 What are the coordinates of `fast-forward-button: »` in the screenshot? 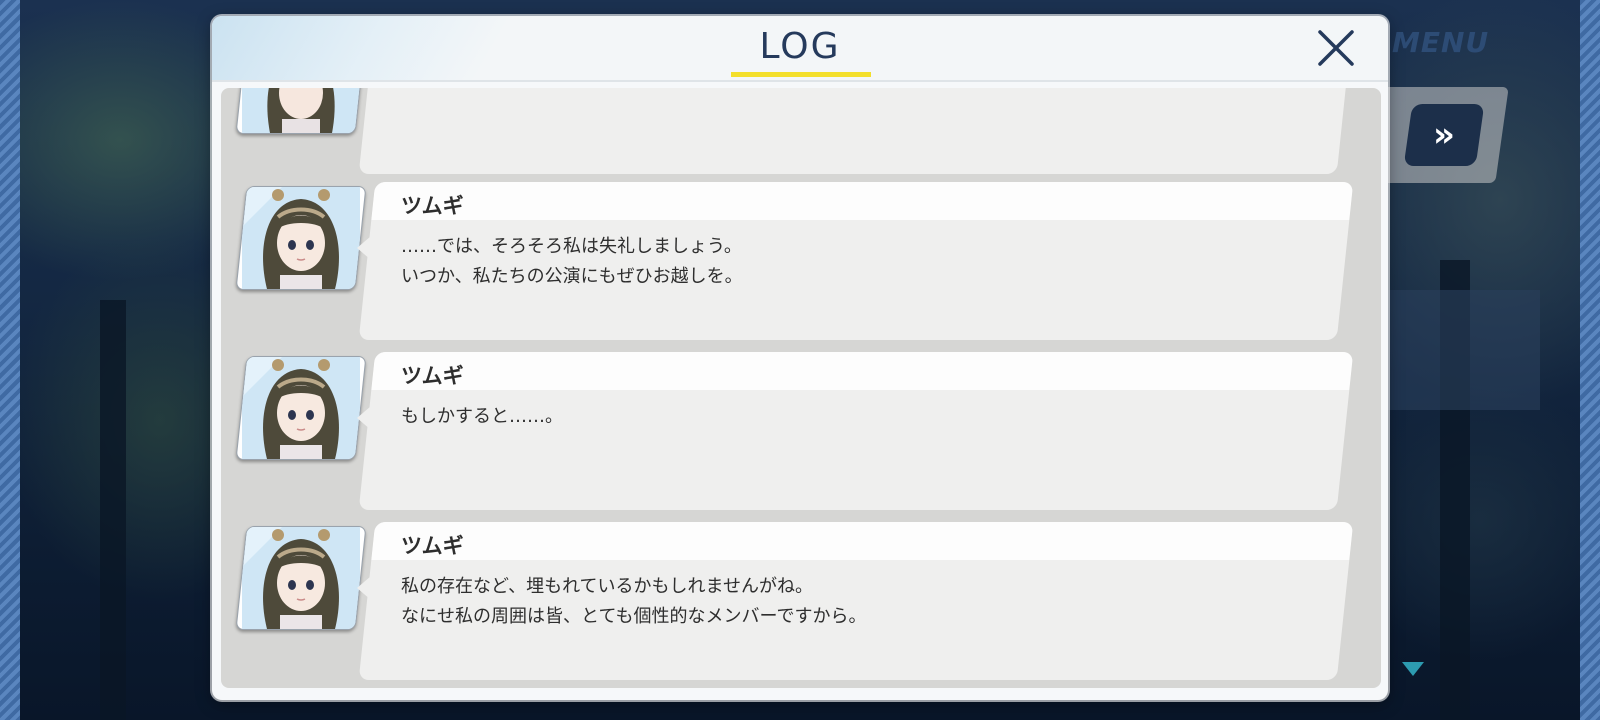 It's located at (1444, 135).